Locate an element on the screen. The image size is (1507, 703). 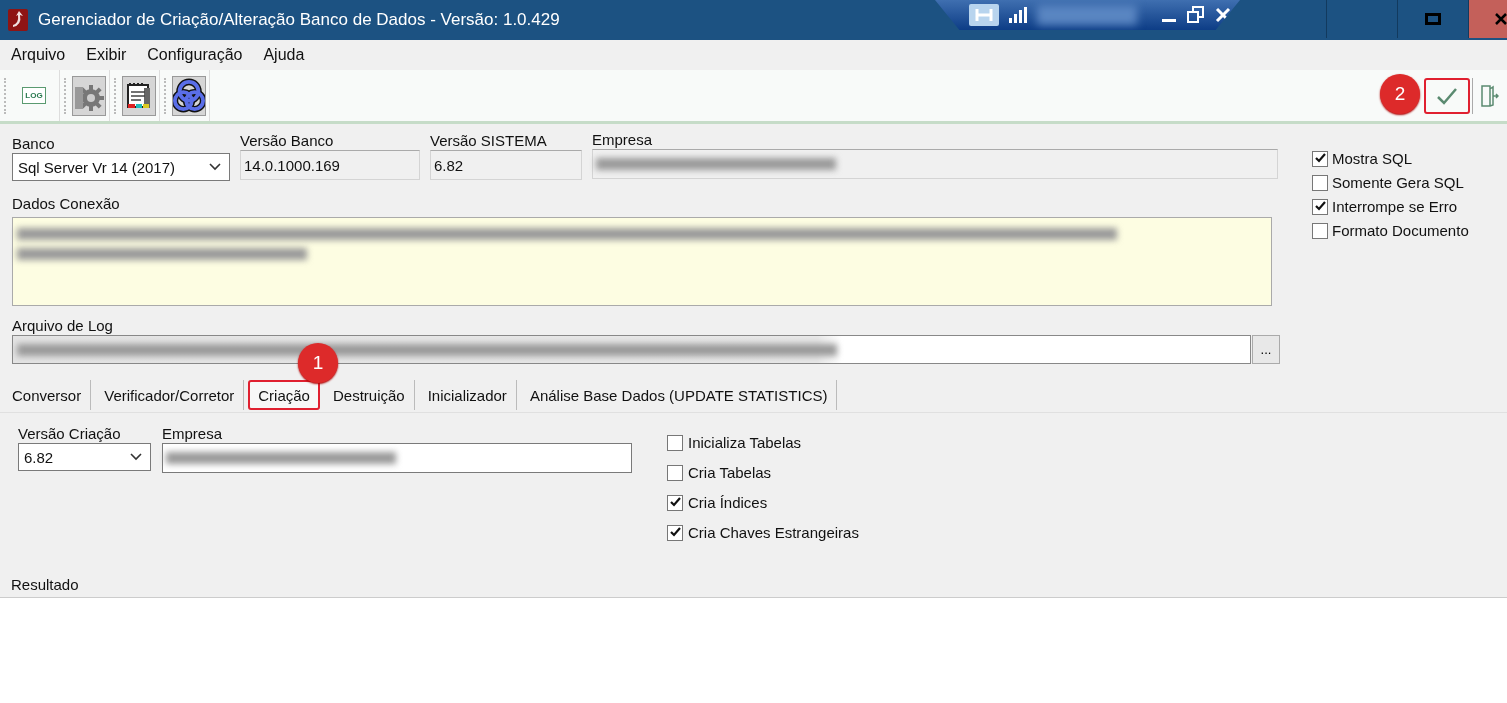
field-label: Dados Conexão is located at coordinates (66, 204).